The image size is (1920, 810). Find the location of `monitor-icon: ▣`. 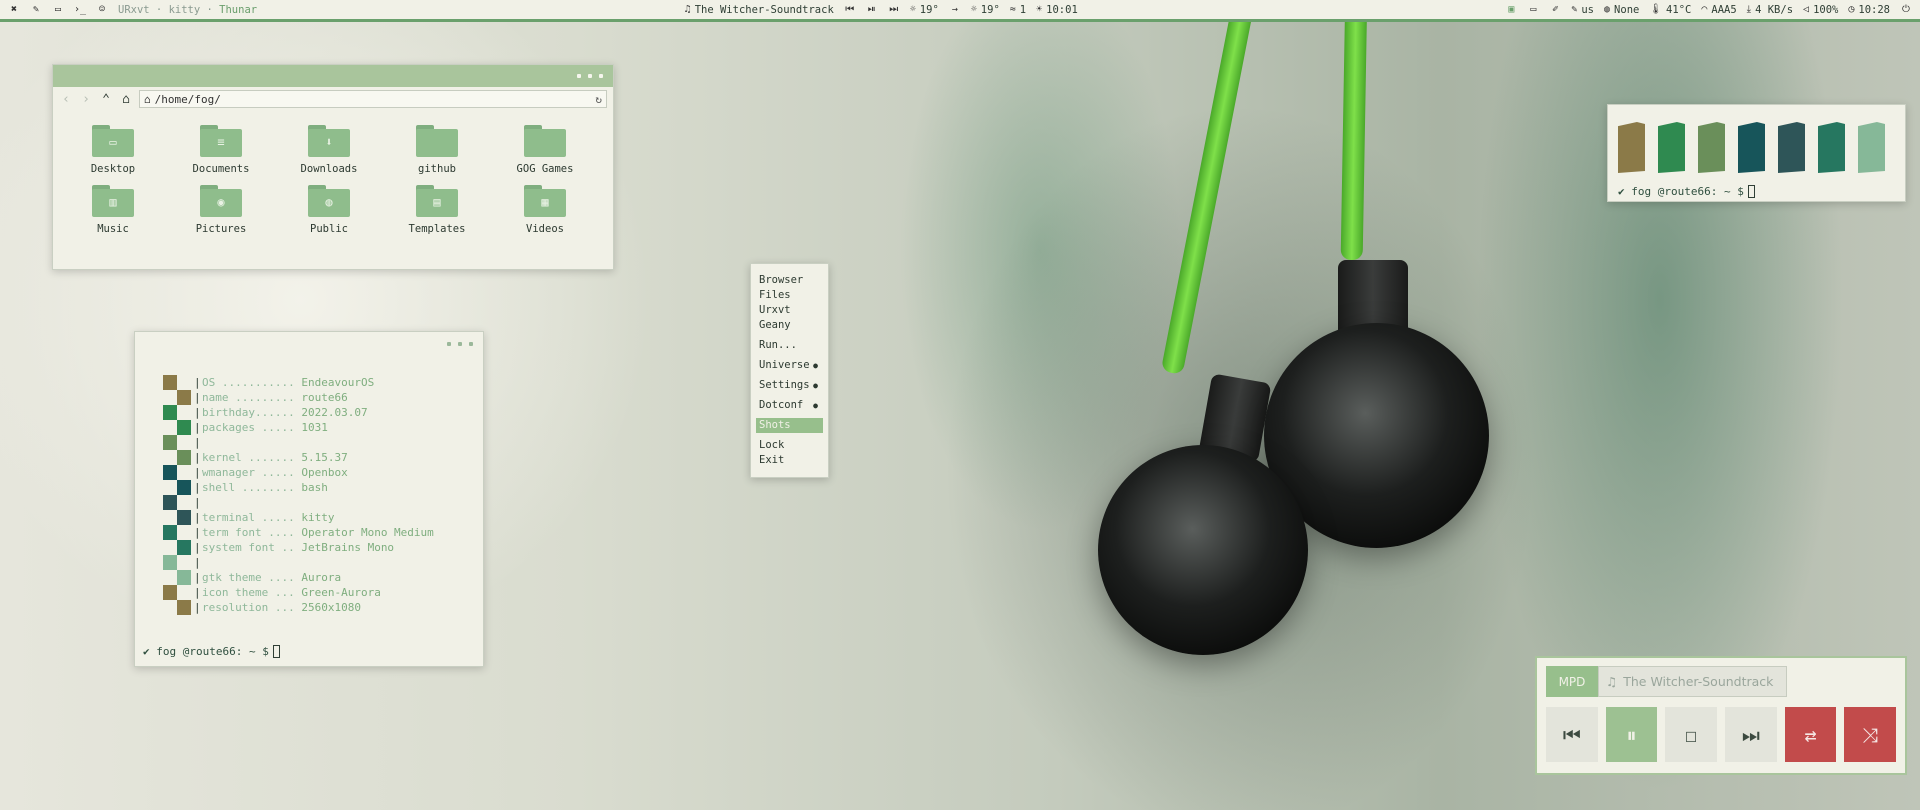

monitor-icon: ▣ is located at coordinates (1511, 9).